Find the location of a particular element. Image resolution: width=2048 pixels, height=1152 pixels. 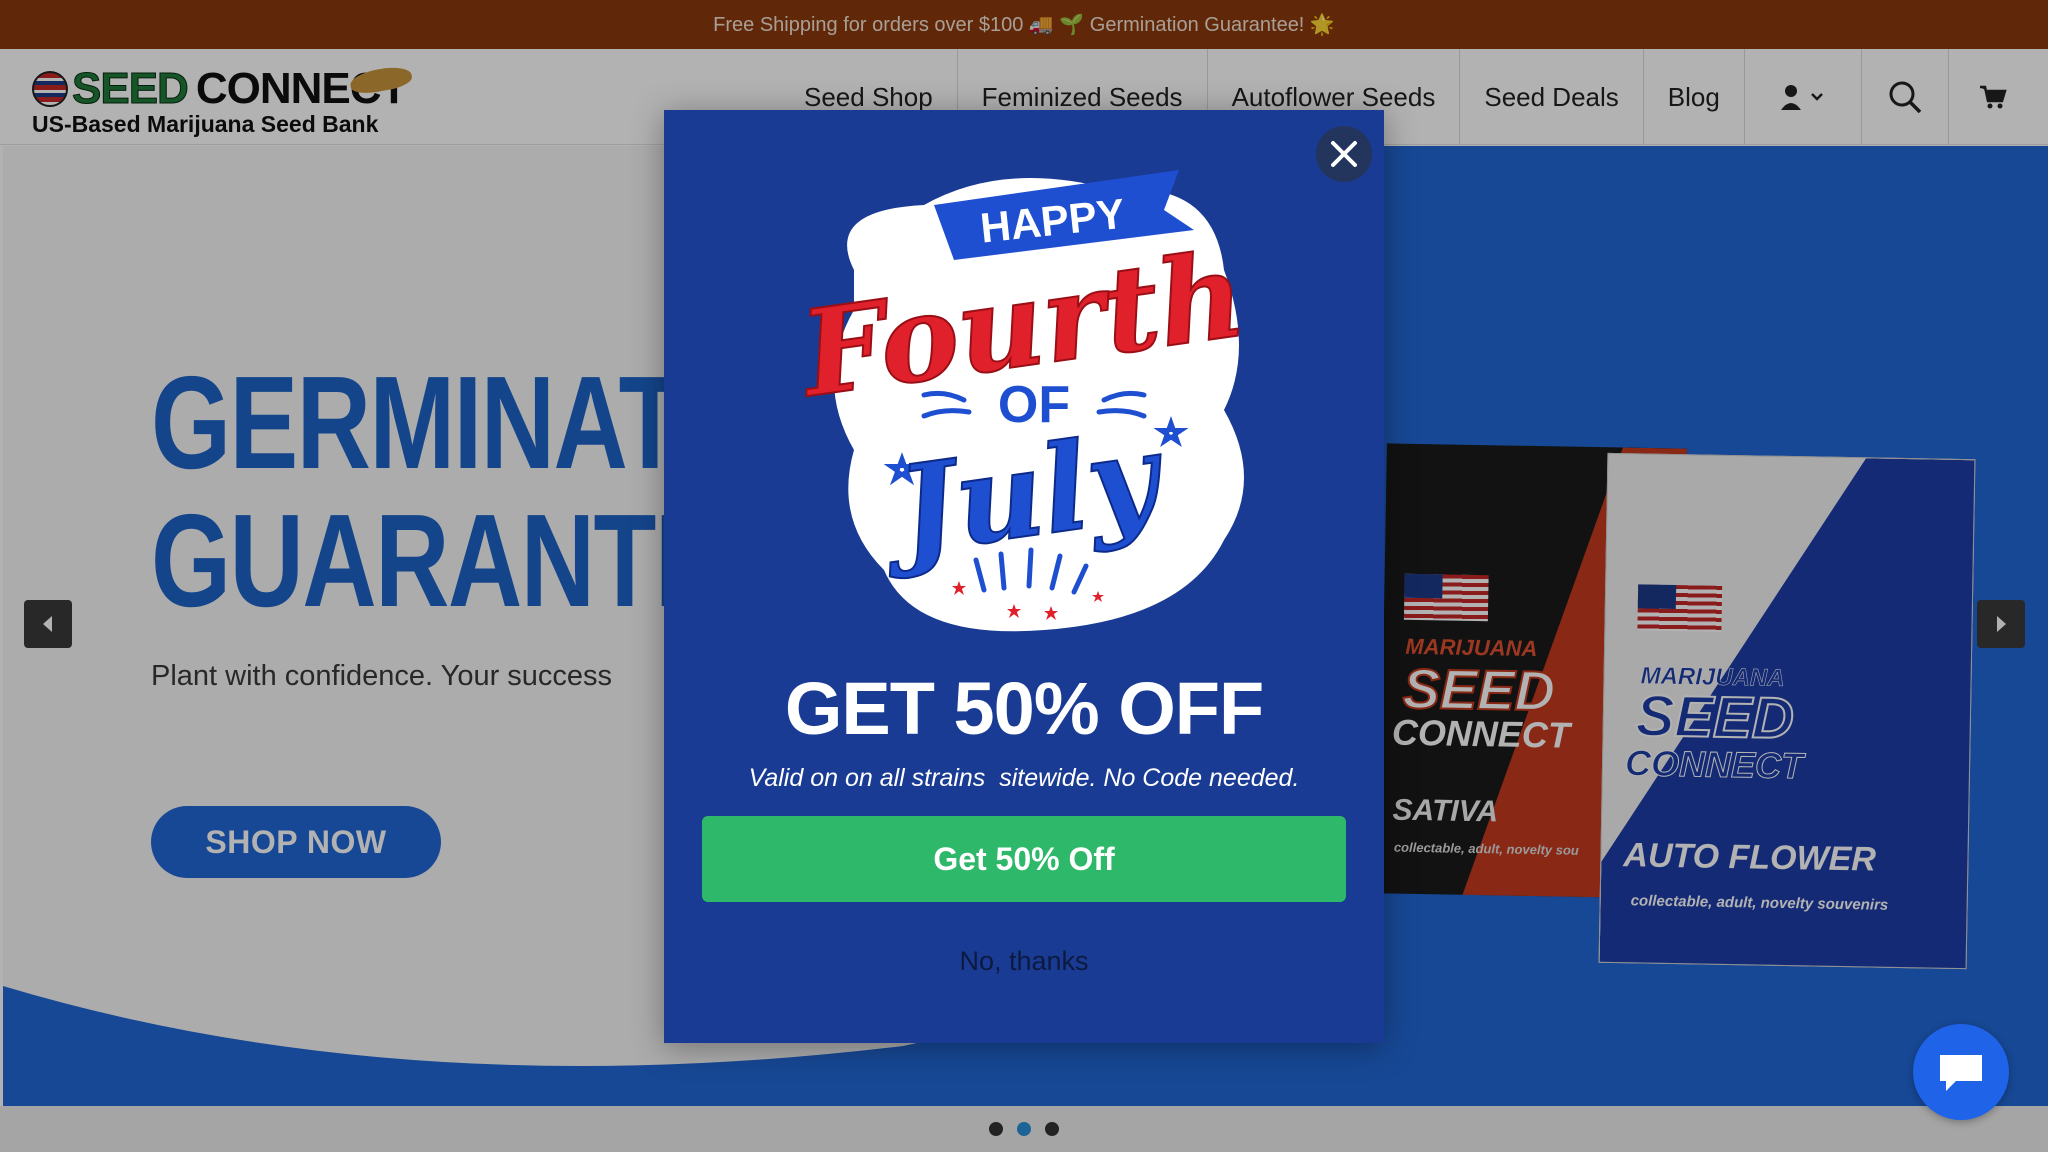

chat-icon is located at coordinates (1961, 1073).